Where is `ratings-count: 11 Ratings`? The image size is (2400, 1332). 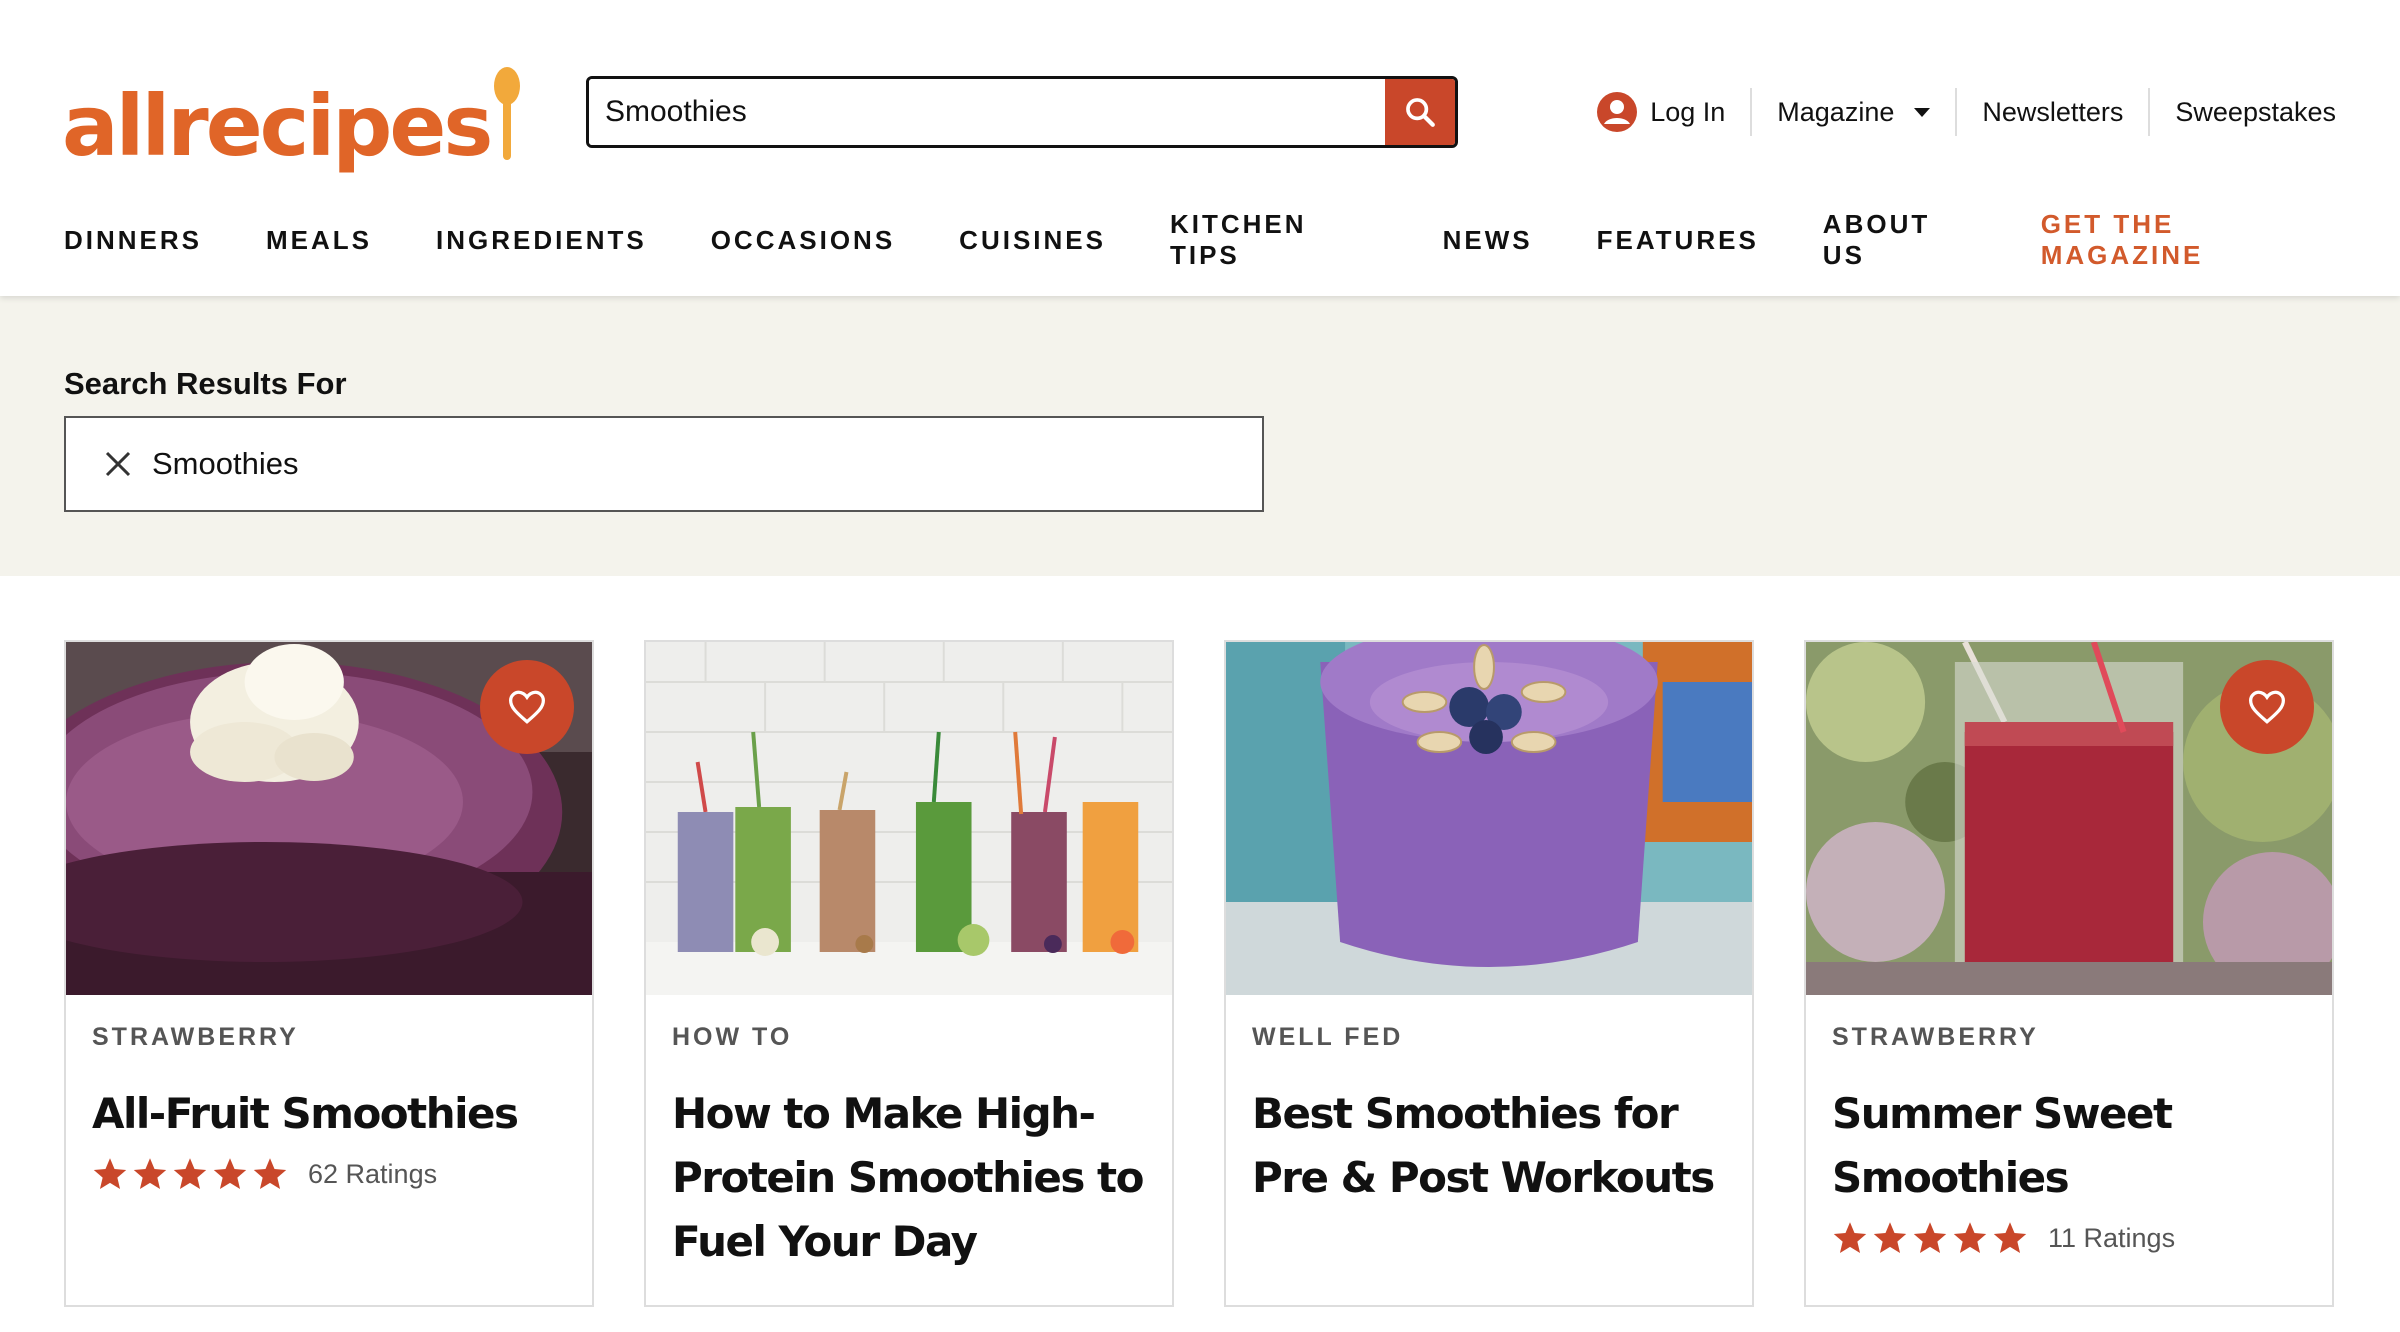
ratings-count: 11 Ratings is located at coordinates (2112, 1237).